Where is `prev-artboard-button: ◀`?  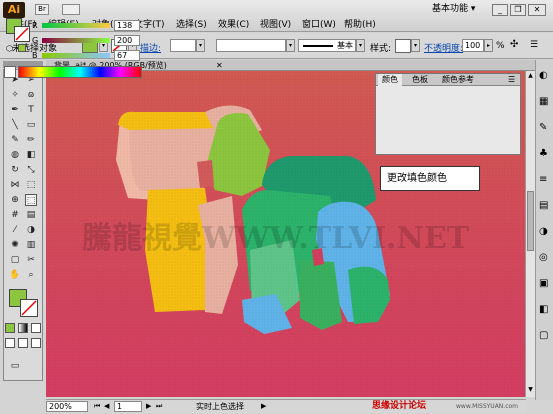
prev-artboard-button: ◀ is located at coordinates (109, 406).